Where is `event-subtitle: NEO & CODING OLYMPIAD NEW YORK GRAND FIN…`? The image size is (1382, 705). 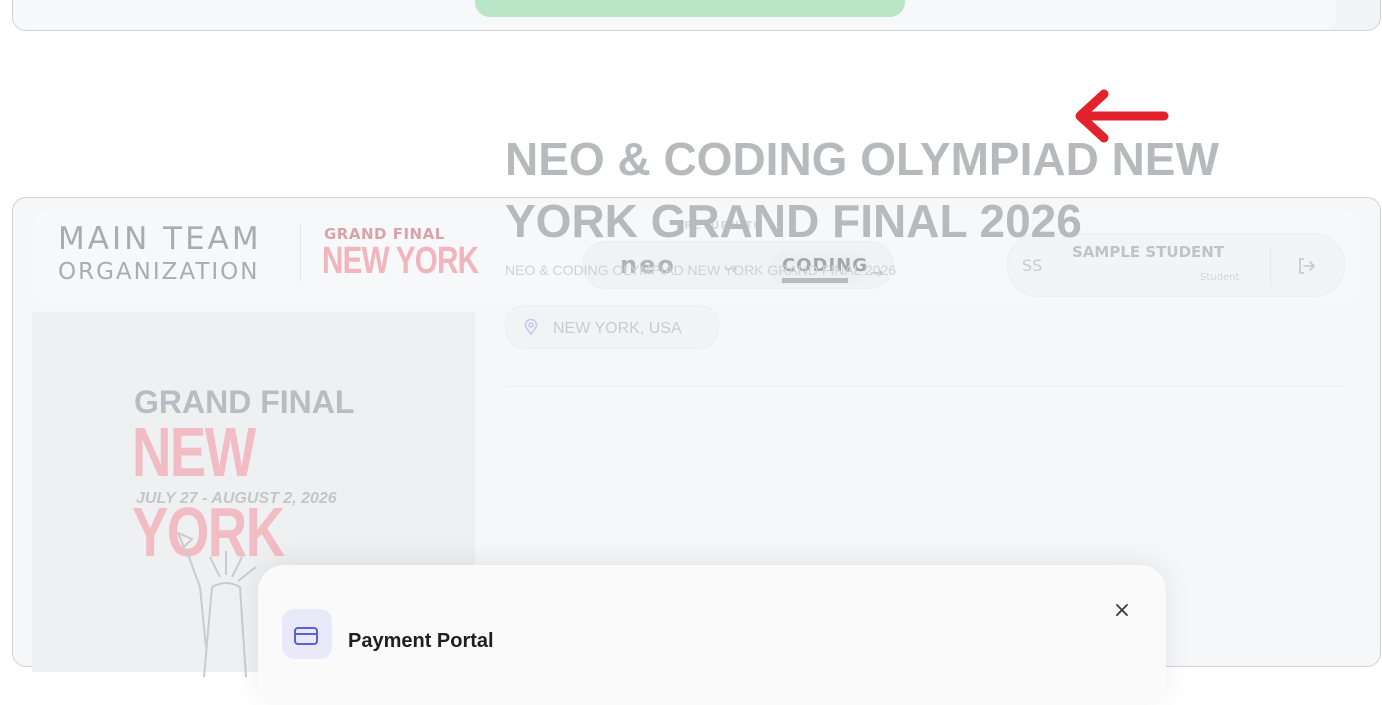 event-subtitle: NEO & CODING OLYMPIAD NEW YORK GRAND FIN… is located at coordinates (701, 270).